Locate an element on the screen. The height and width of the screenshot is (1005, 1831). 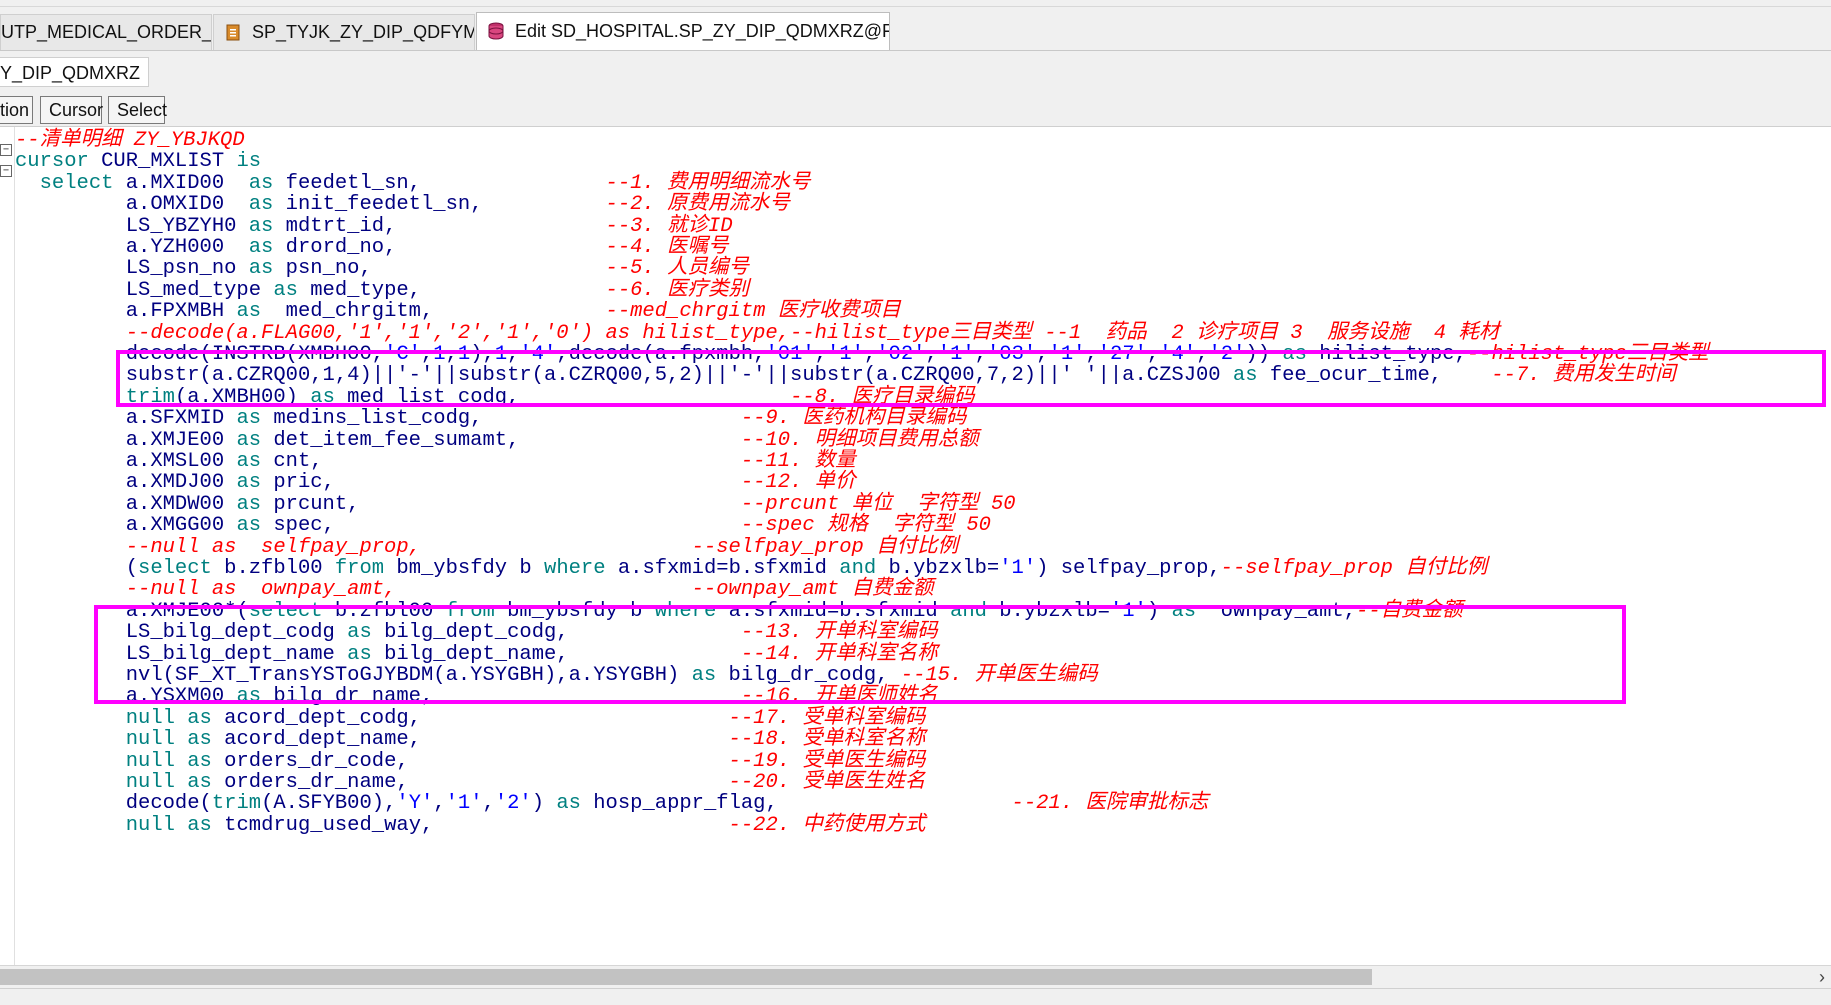
horizontal-scrollbar: › is located at coordinates (915, 976).